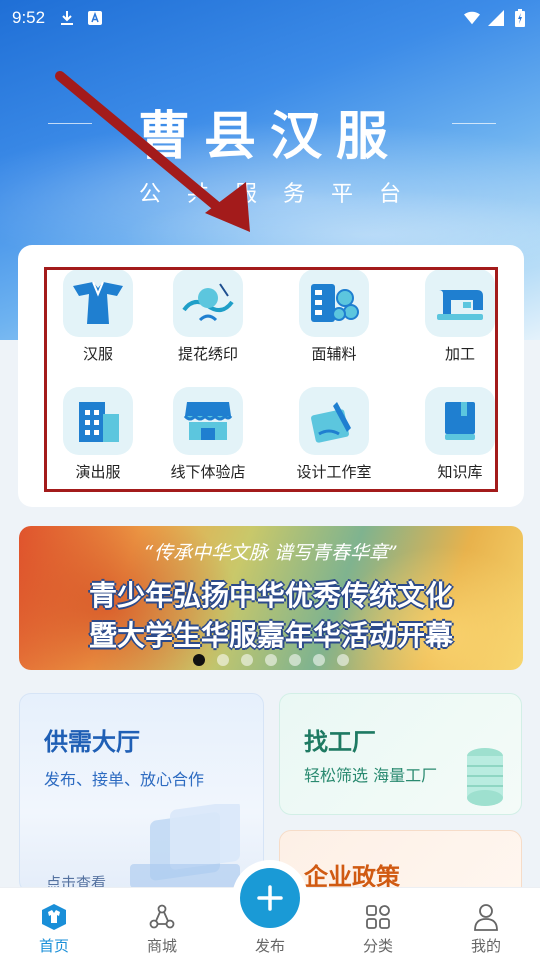  Describe the element at coordinates (282, 194) in the screenshot. I see `page-subtitle: 公共服务平台` at that location.